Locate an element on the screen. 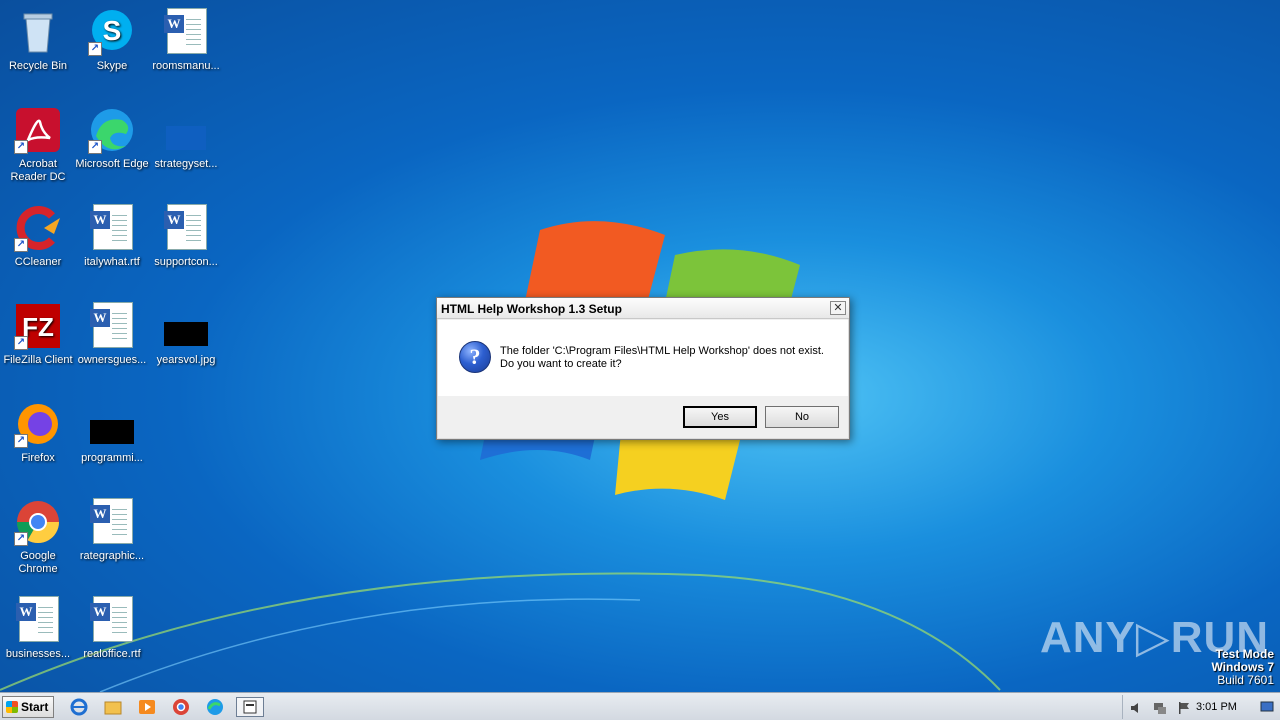  desktop-icon-edge: ↗ Microsoft Edge is located at coordinates (112, 138).